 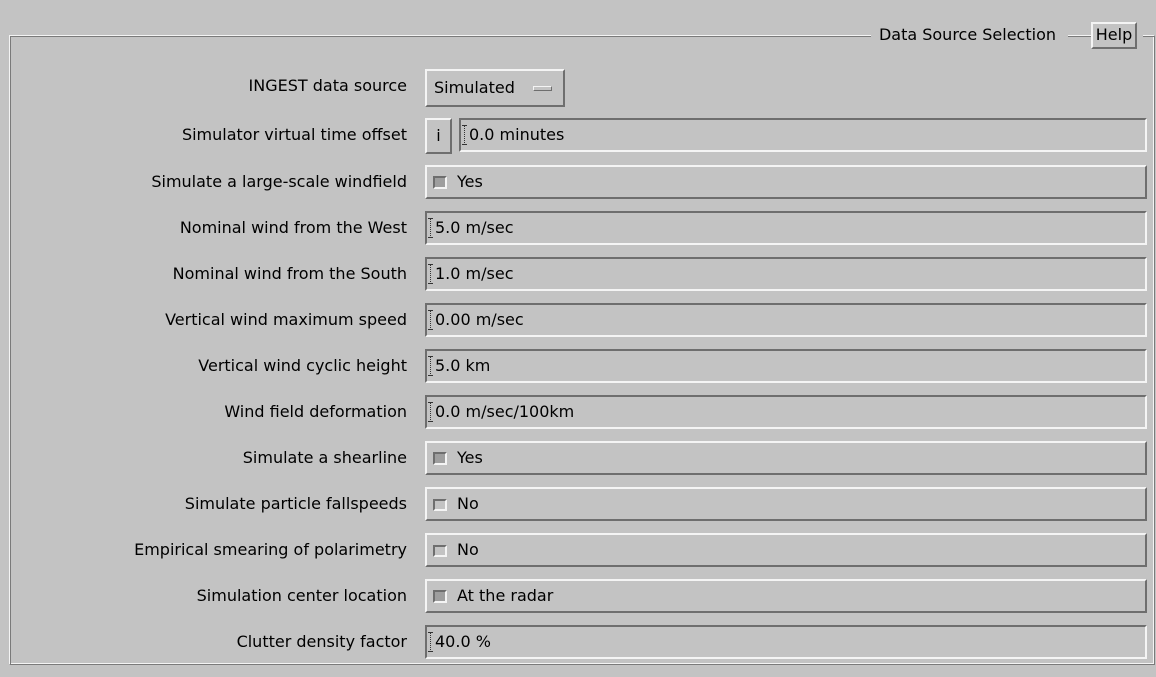 What do you see at coordinates (505, 411) in the screenshot?
I see `setting-value: 0.0 m/sec/100km` at bounding box center [505, 411].